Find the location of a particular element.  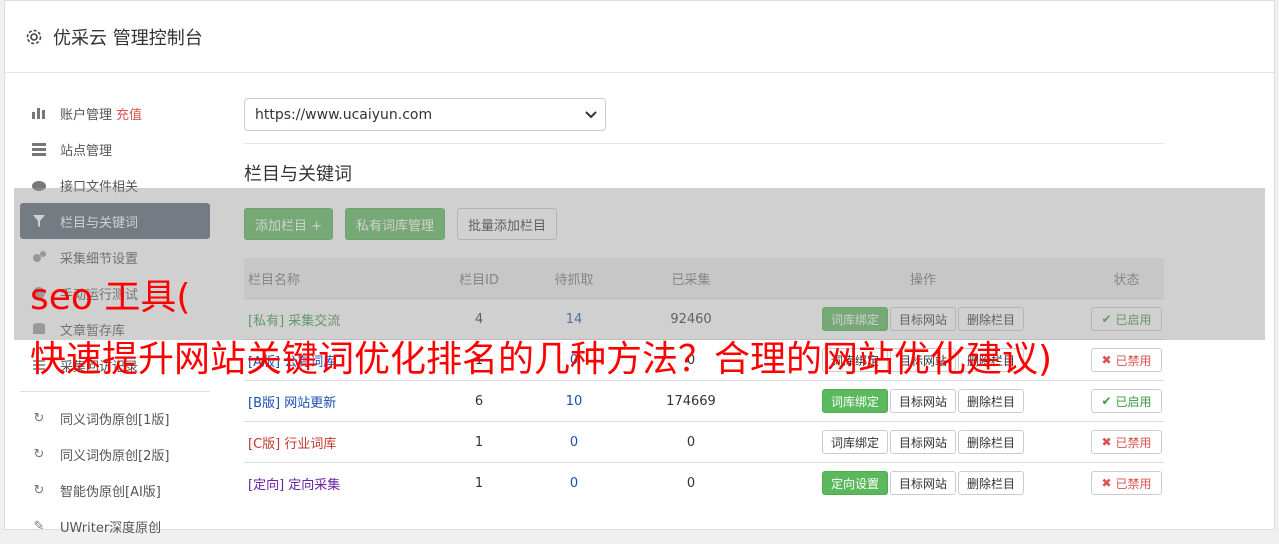

gear-icon is located at coordinates (34, 37).